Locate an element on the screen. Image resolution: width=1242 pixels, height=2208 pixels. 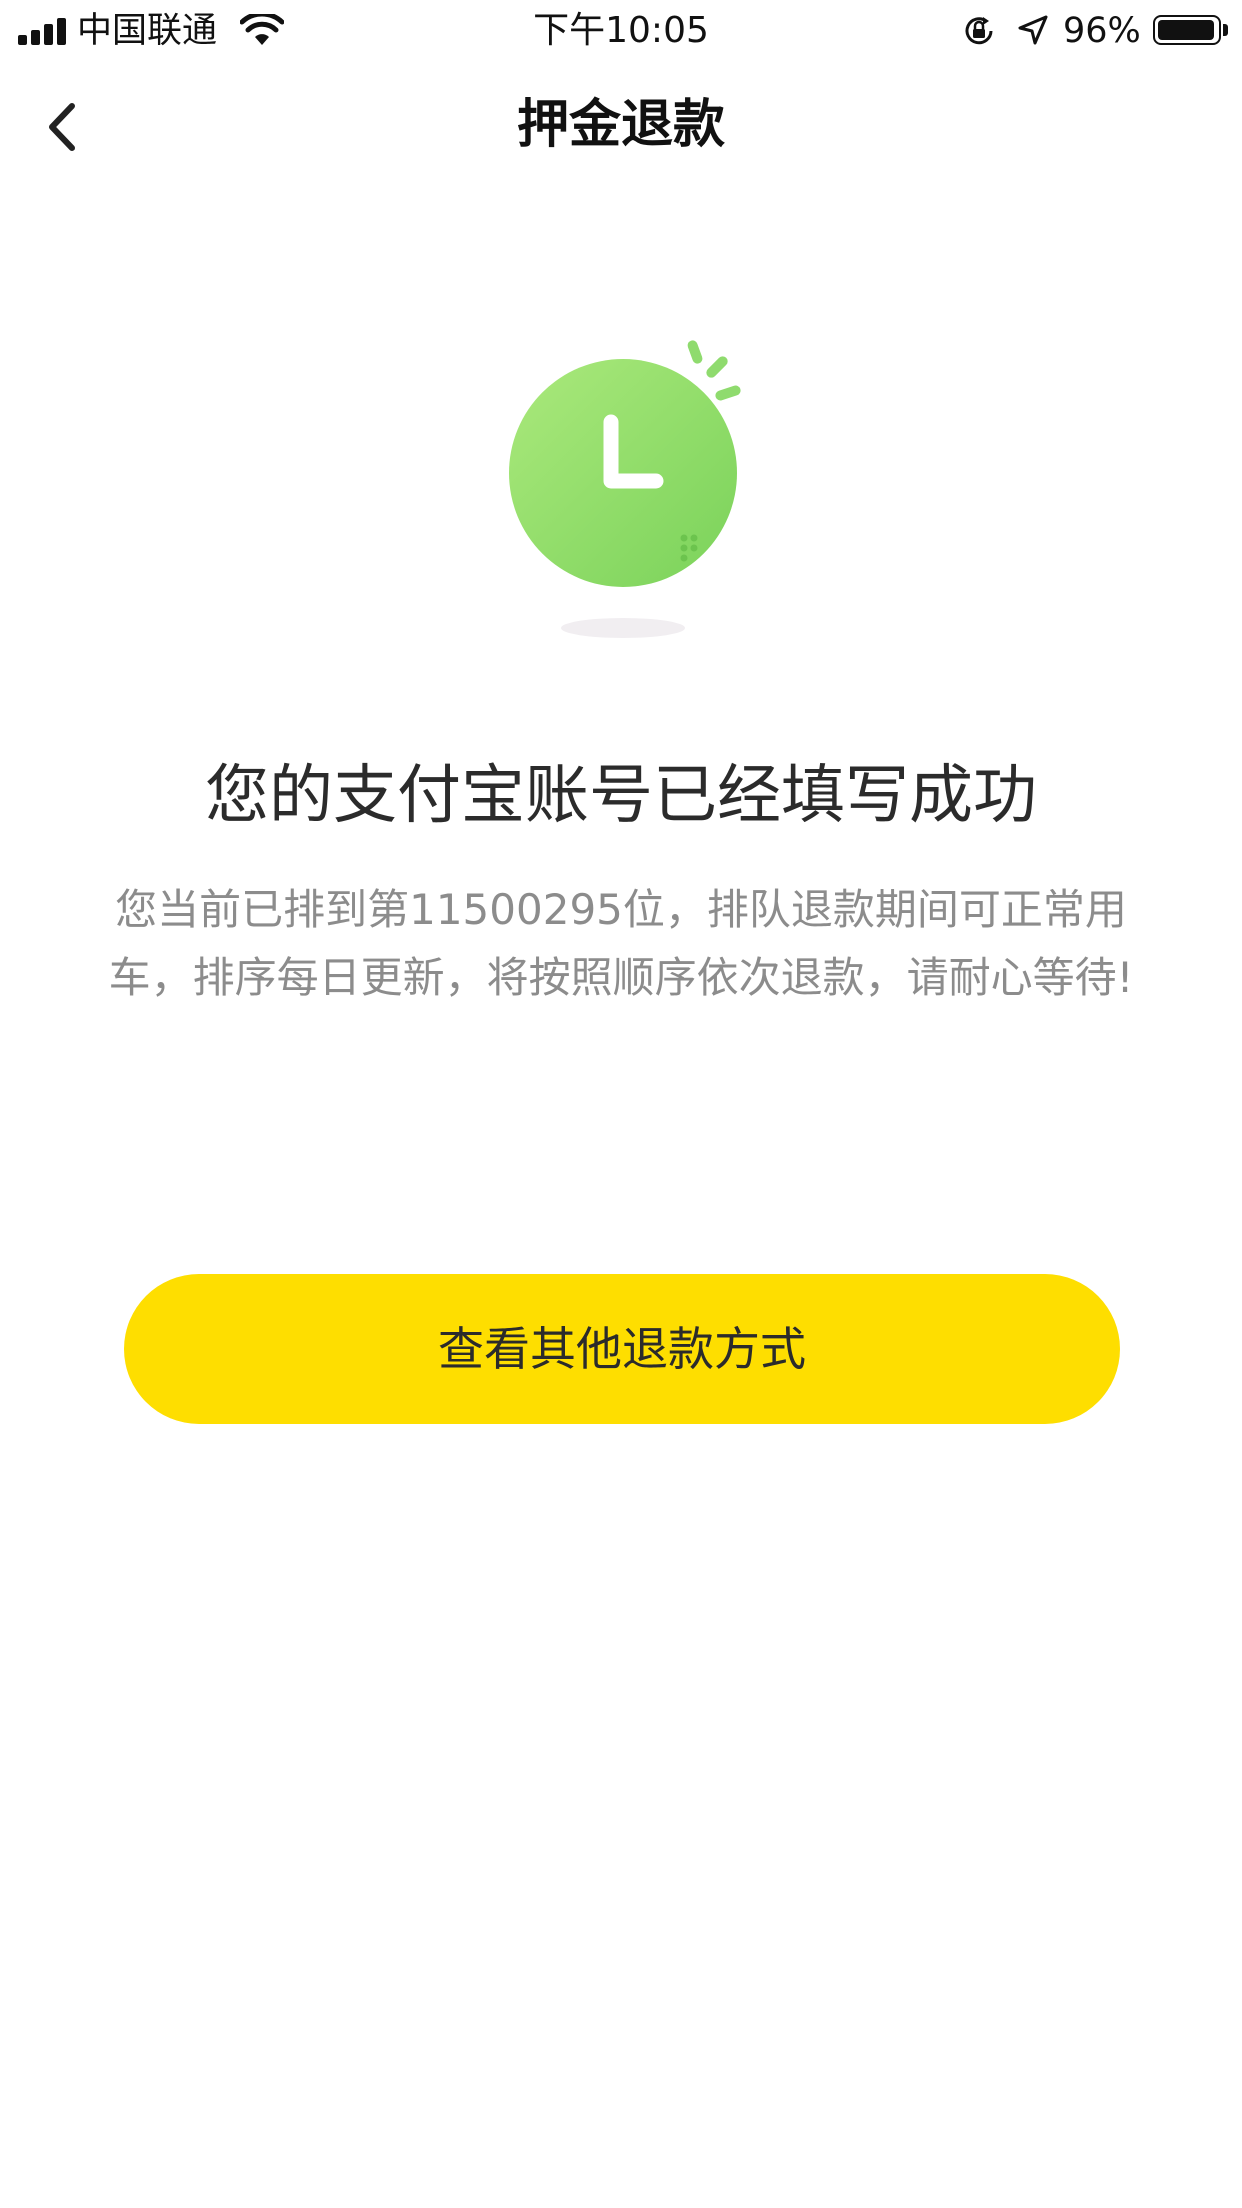
orientation-lock-icon is located at coordinates (979, 31).